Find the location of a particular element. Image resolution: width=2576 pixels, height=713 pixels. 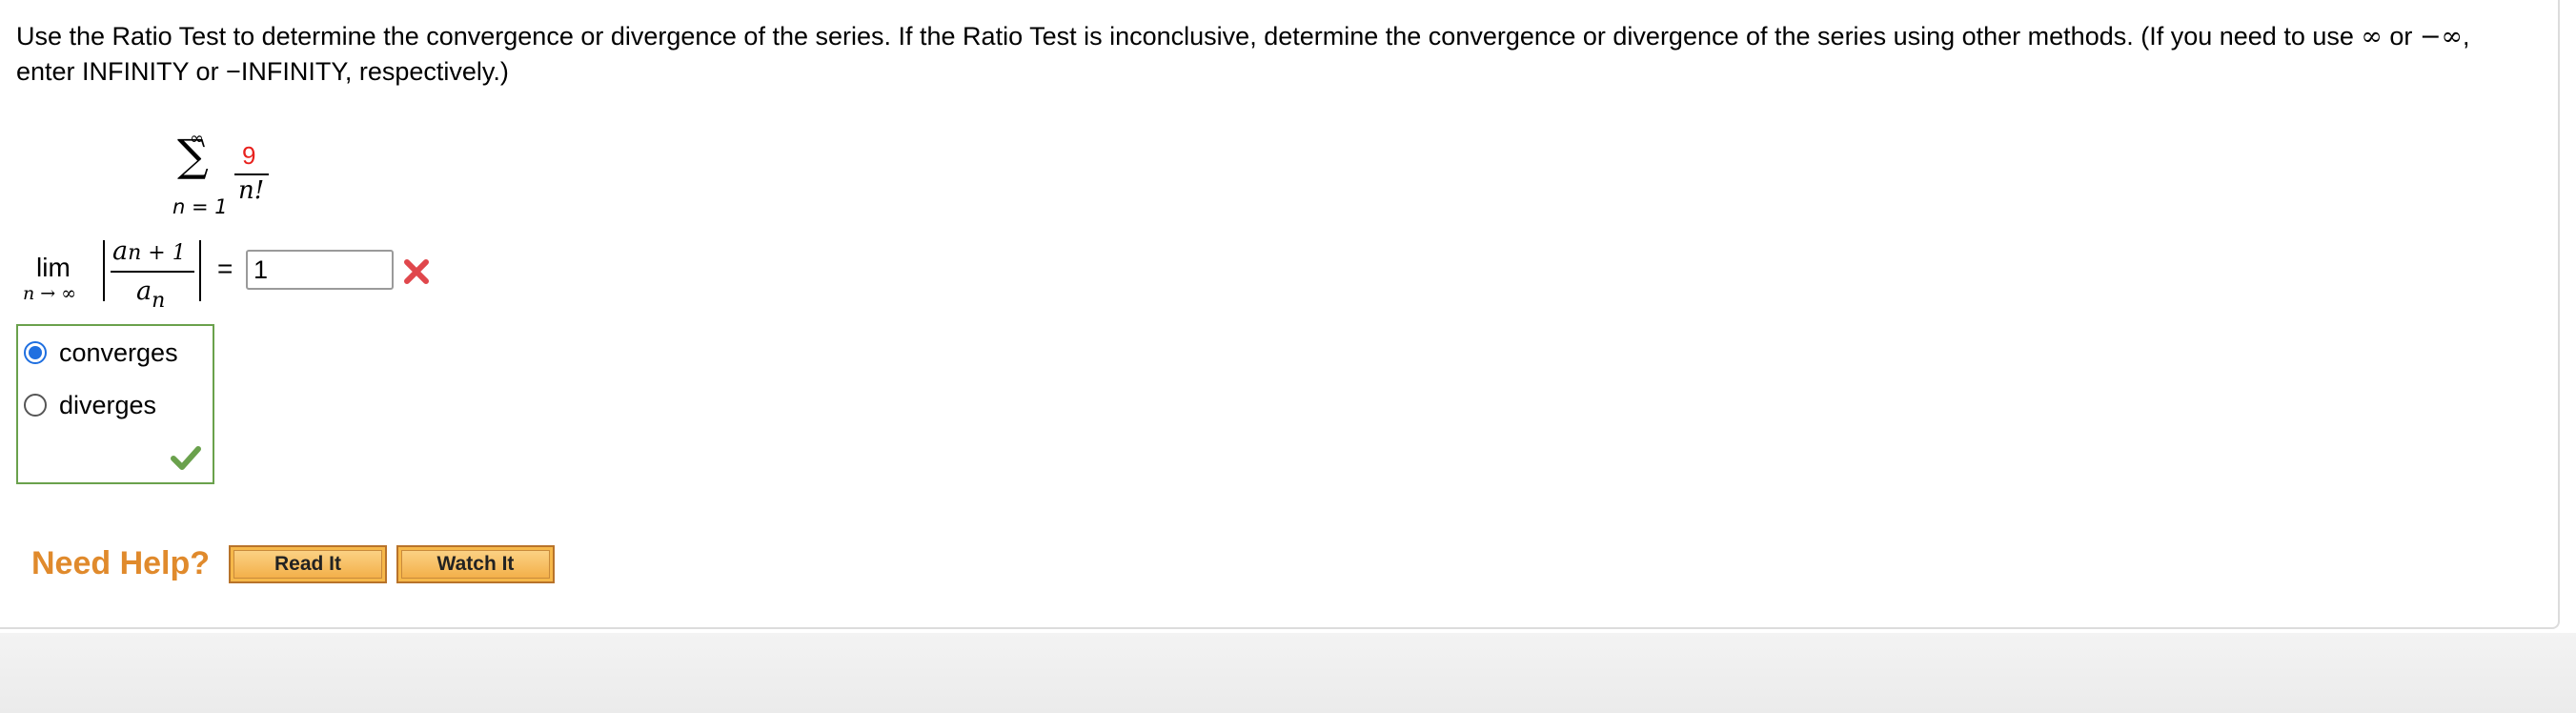

ratio-denominator-sub: n is located at coordinates (159, 301).